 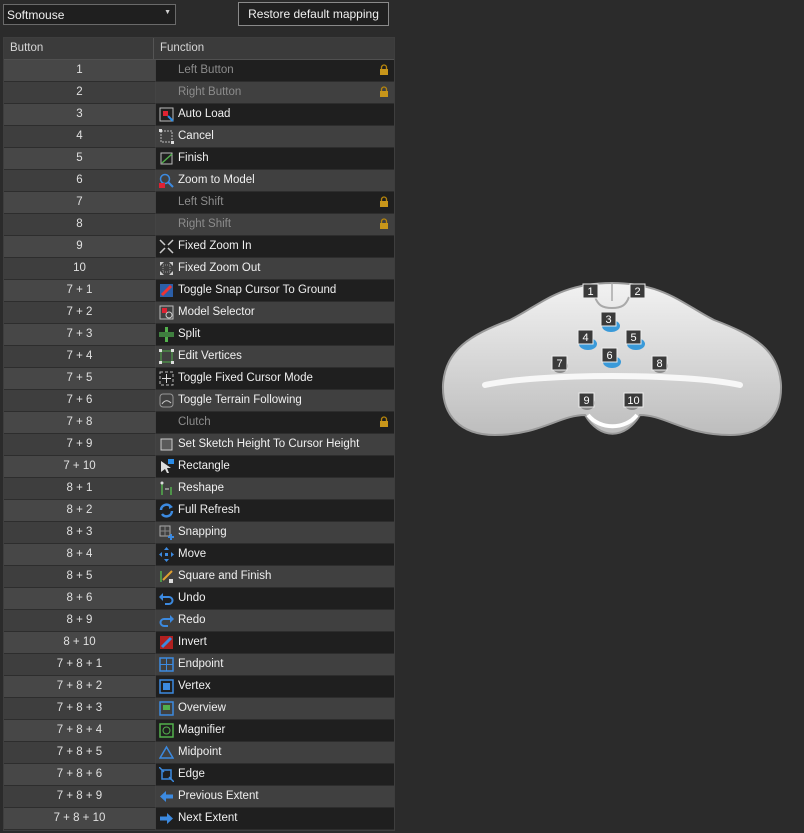 I want to click on function-label: Split, so click(x=189, y=334).